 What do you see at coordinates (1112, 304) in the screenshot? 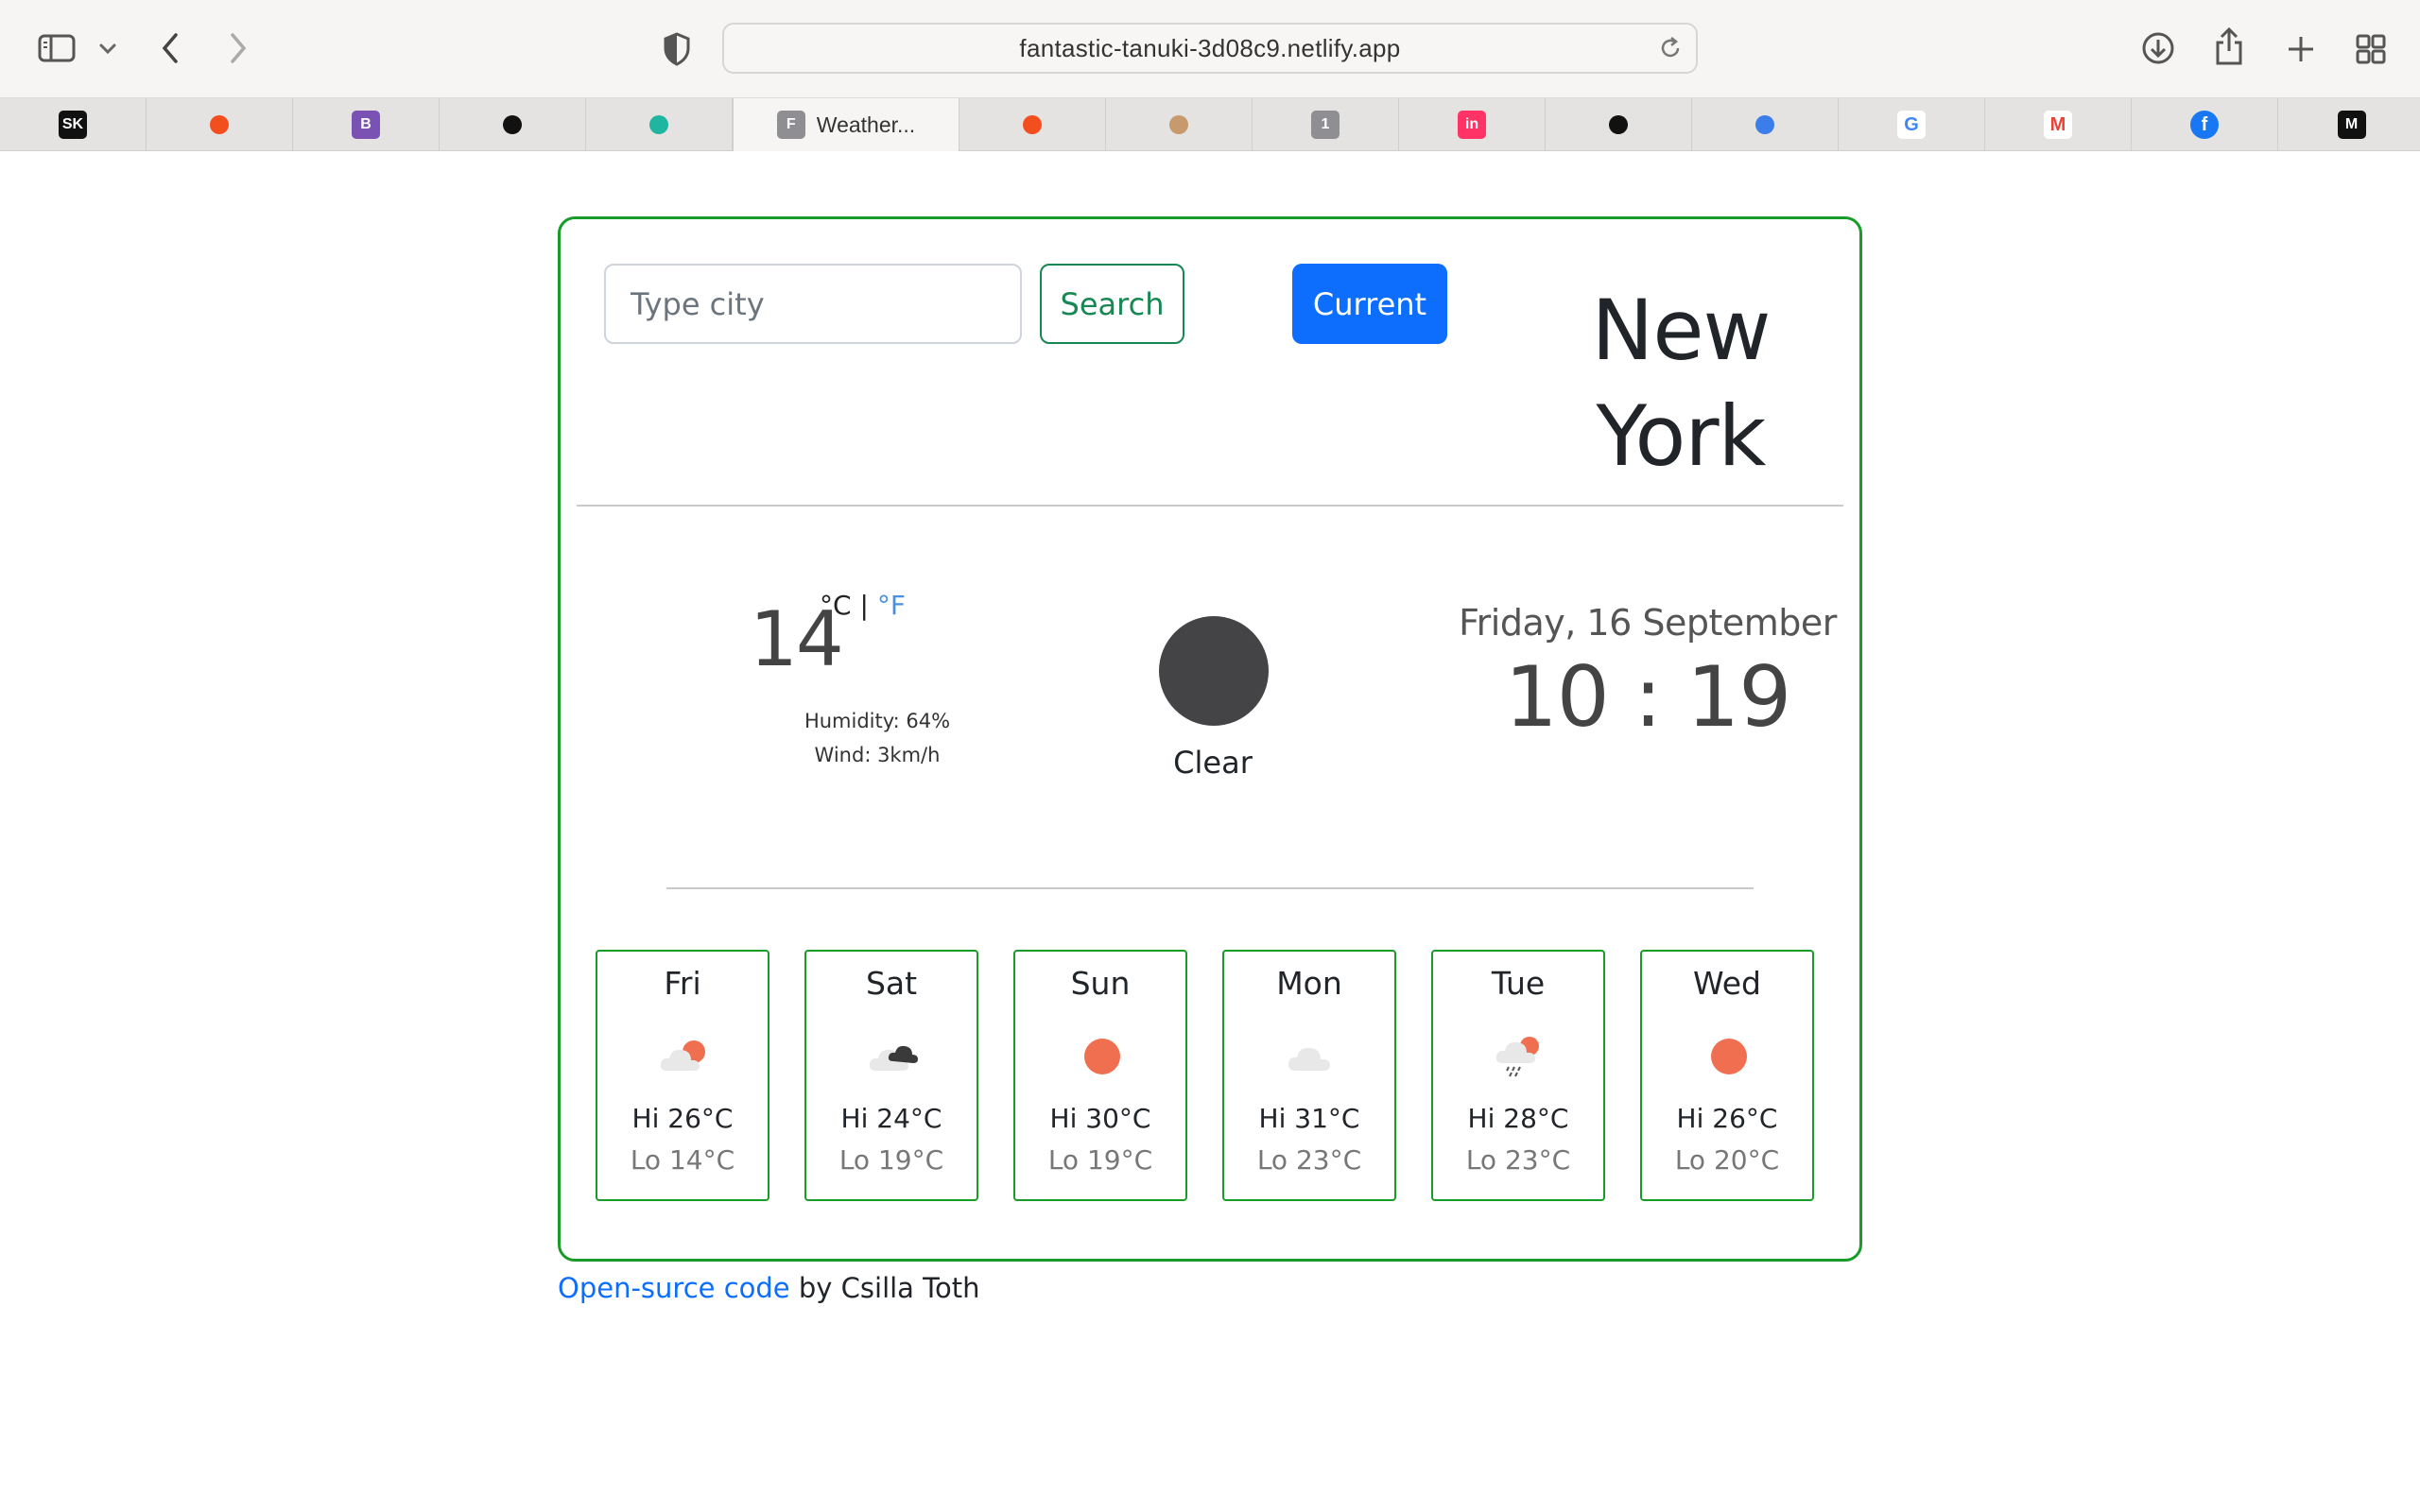
I see `search-button: Search` at bounding box center [1112, 304].